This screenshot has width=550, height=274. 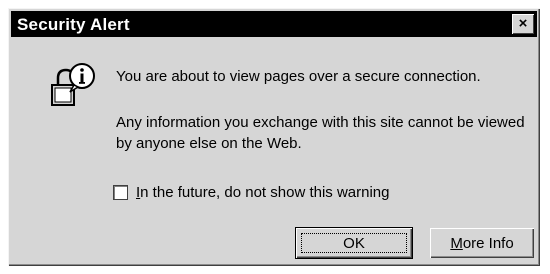 I want to click on ok-button: OK, so click(x=354, y=243).